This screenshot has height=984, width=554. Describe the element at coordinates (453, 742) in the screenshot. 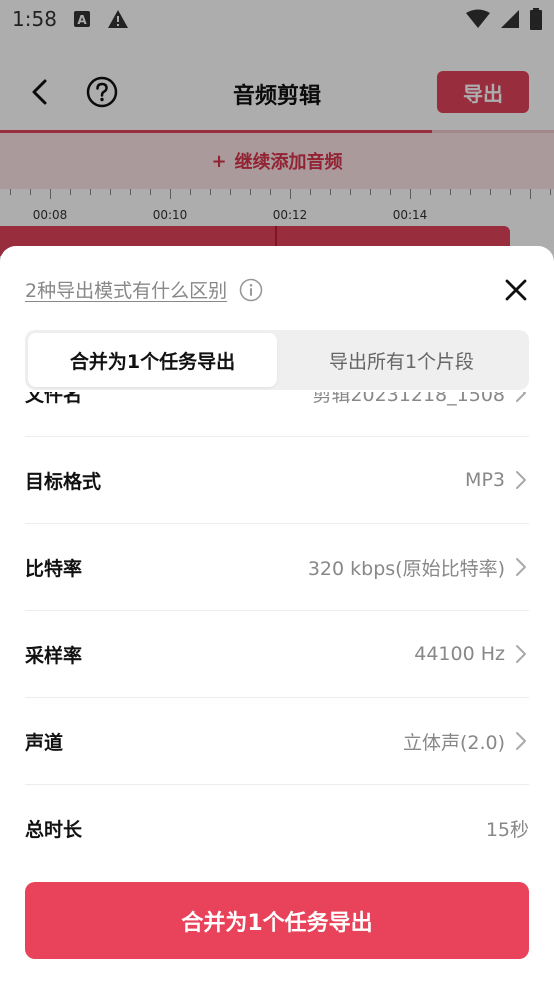

I see `setting-value-text: 立体声(2.0)` at that location.